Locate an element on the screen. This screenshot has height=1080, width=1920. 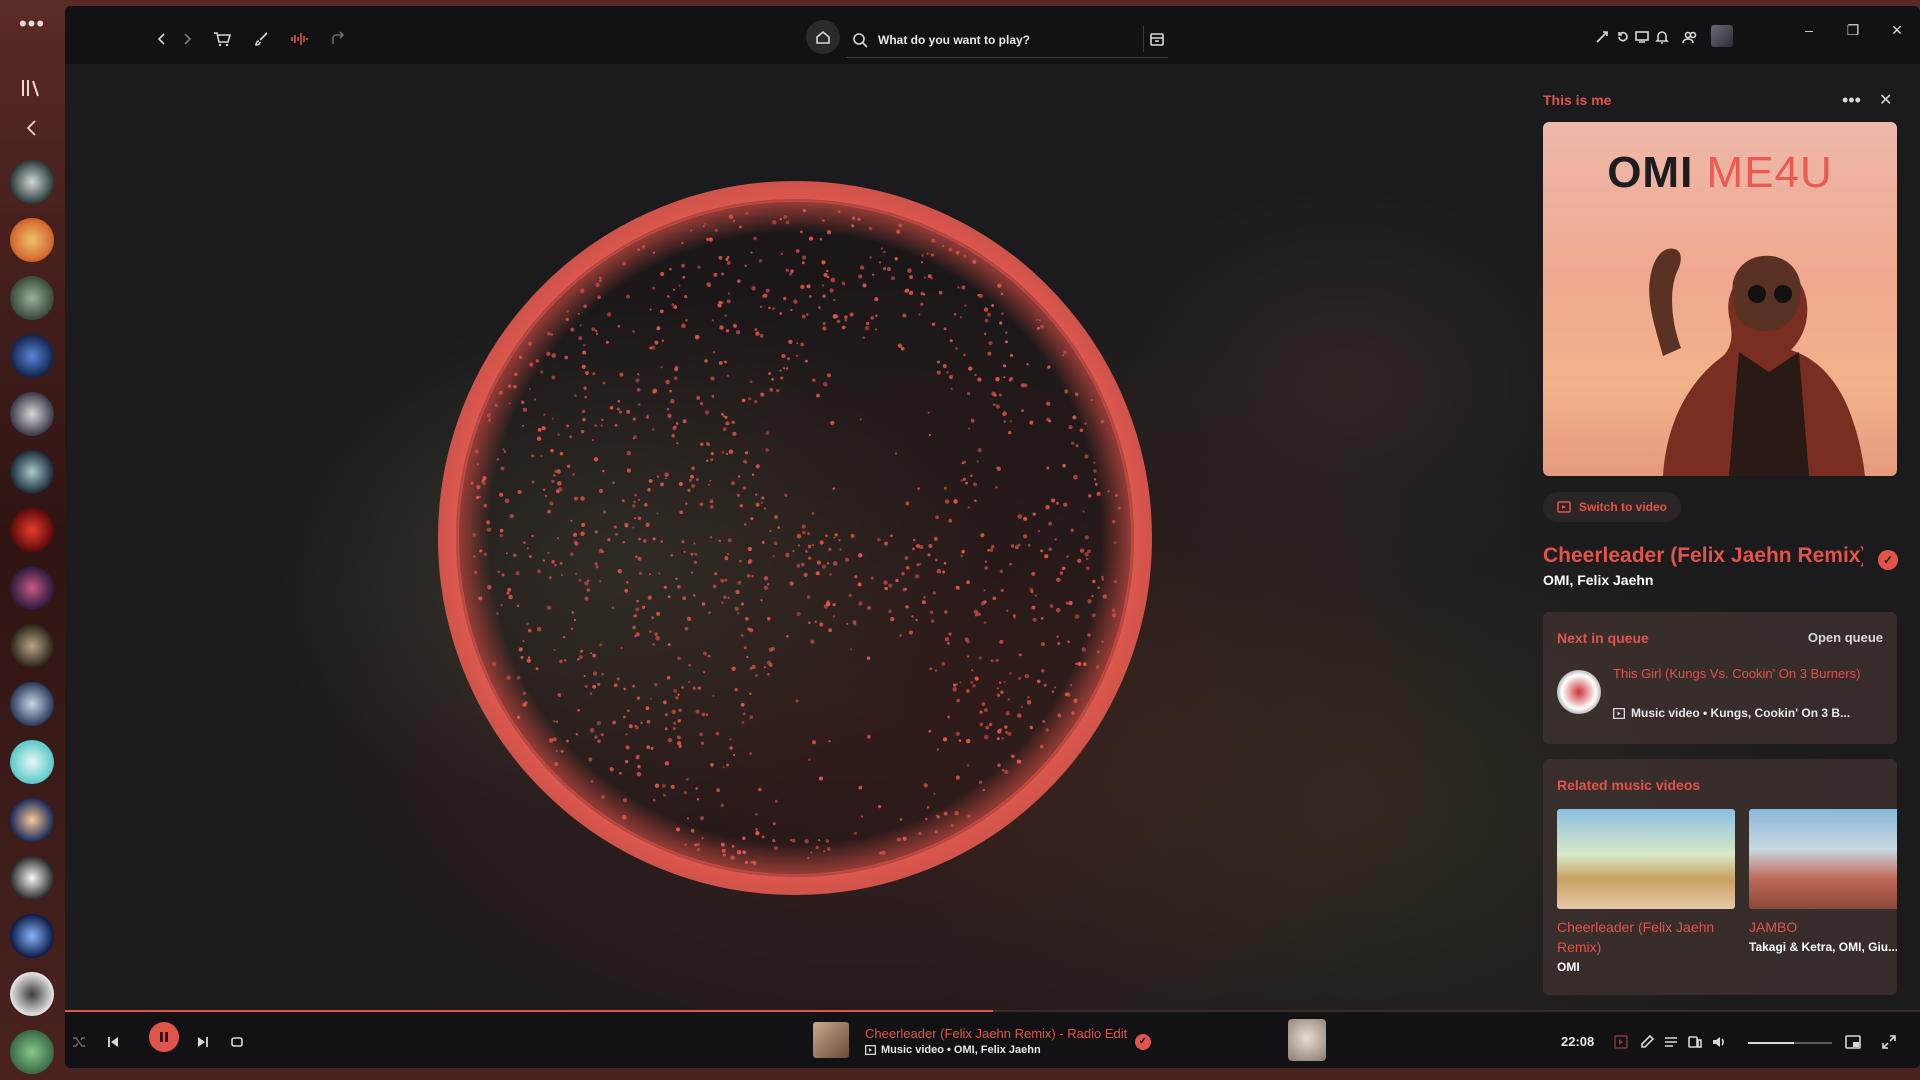
switch-label: Switch to video is located at coordinates (1623, 507).